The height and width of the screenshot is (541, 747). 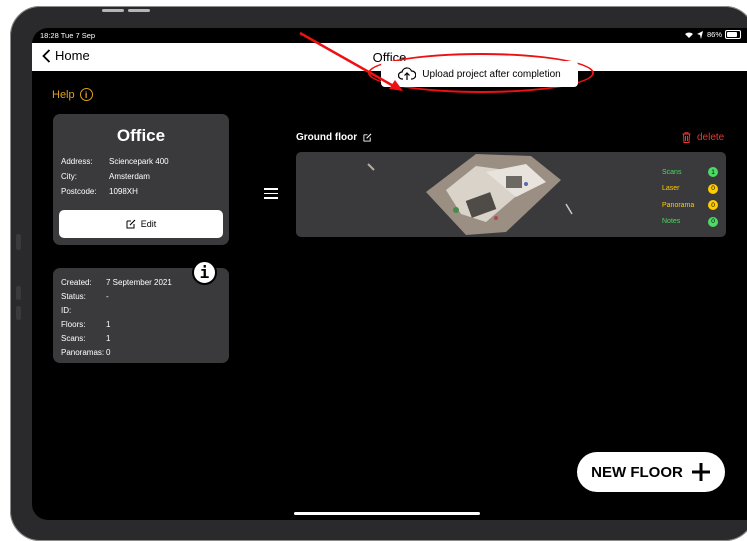 What do you see at coordinates (700, 472) in the screenshot?
I see `plus-icon` at bounding box center [700, 472].